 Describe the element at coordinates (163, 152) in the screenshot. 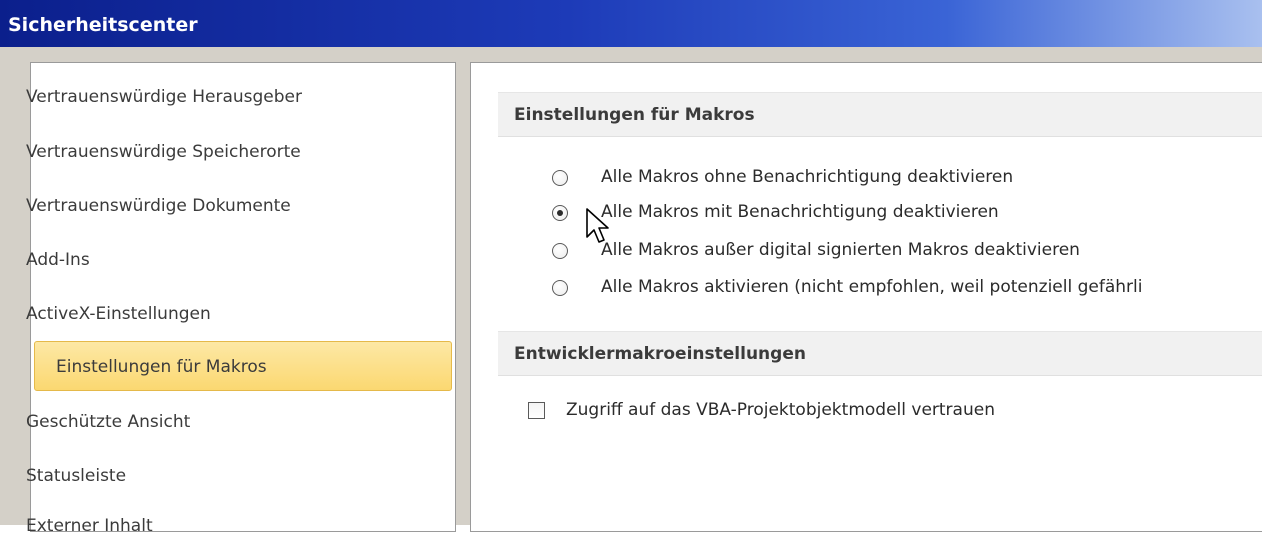

I see `sidebar-item-trusted-locations: Vertrauenswürdige Speicherorte` at that location.